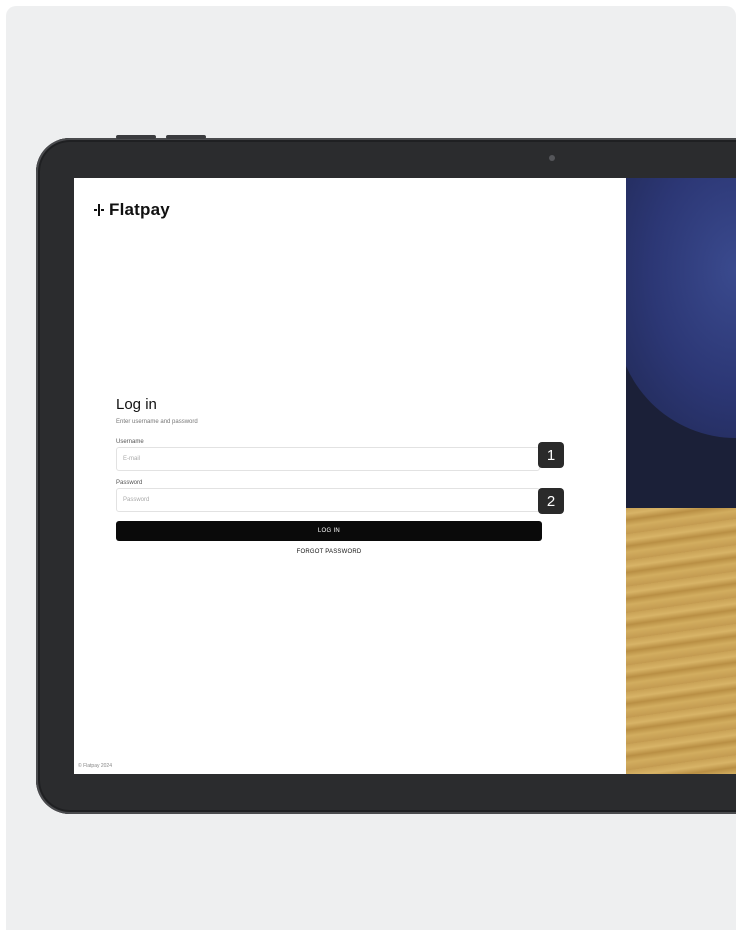 The width and height of the screenshot is (736, 937). What do you see at coordinates (329, 552) in the screenshot?
I see `forgot-password-link: FORGOT PASSWORD` at bounding box center [329, 552].